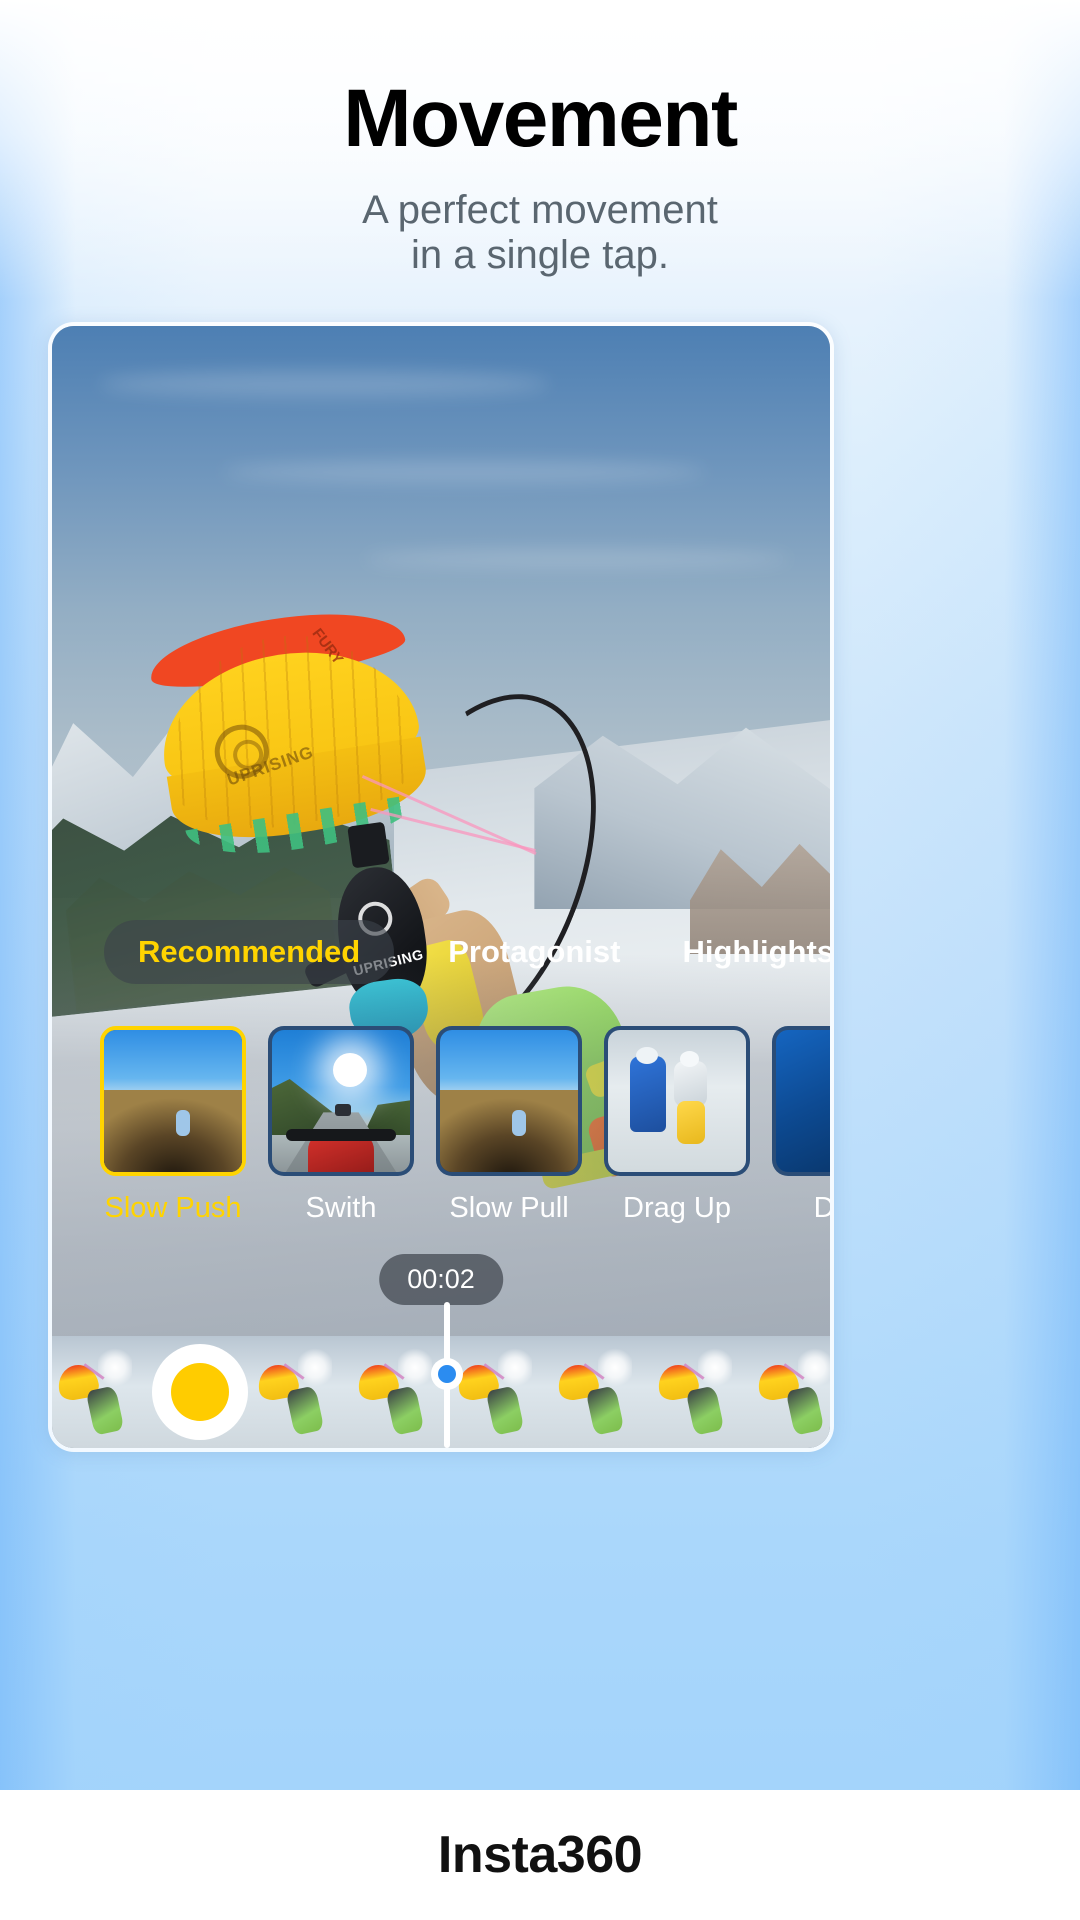  I want to click on effect-item-swith: Swith, so click(341, 1125).